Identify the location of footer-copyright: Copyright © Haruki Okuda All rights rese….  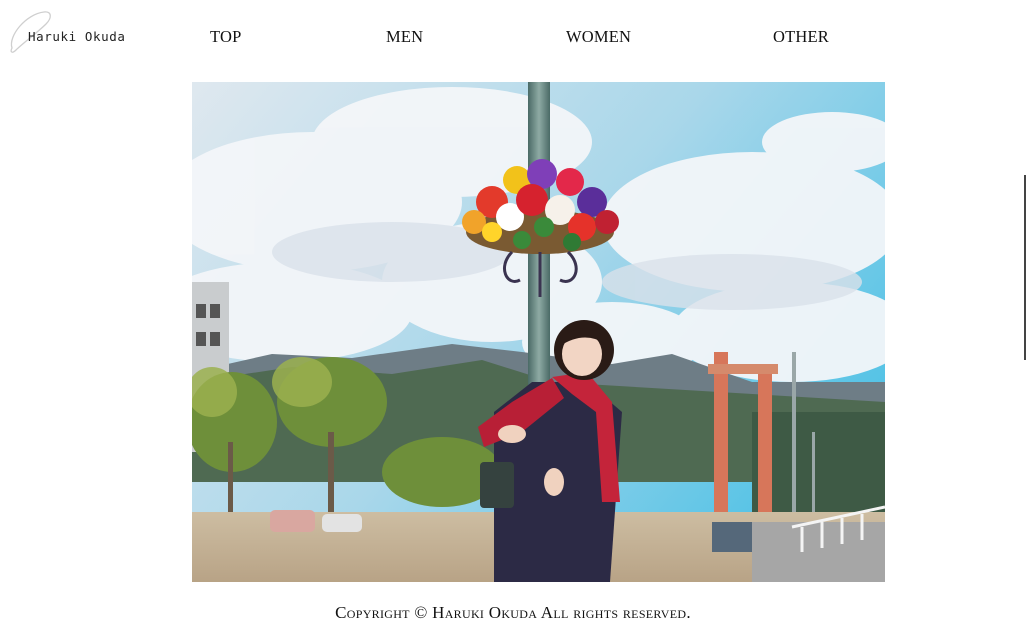
(513, 612).